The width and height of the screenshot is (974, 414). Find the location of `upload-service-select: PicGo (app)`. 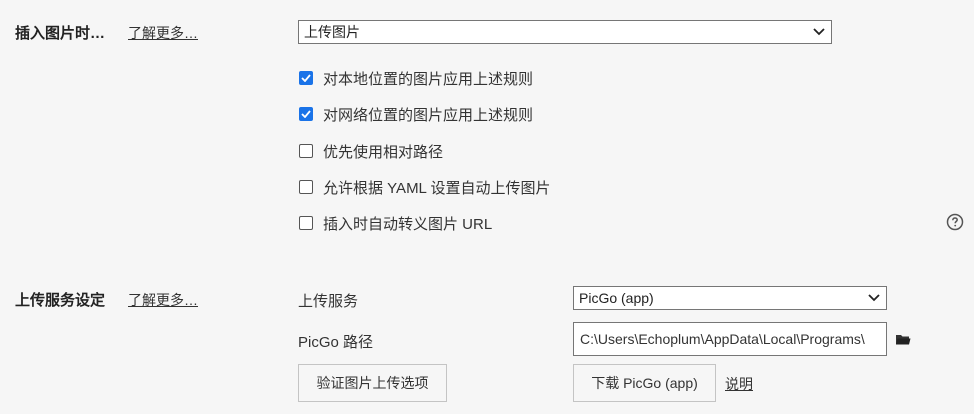

upload-service-select: PicGo (app) is located at coordinates (730, 298).